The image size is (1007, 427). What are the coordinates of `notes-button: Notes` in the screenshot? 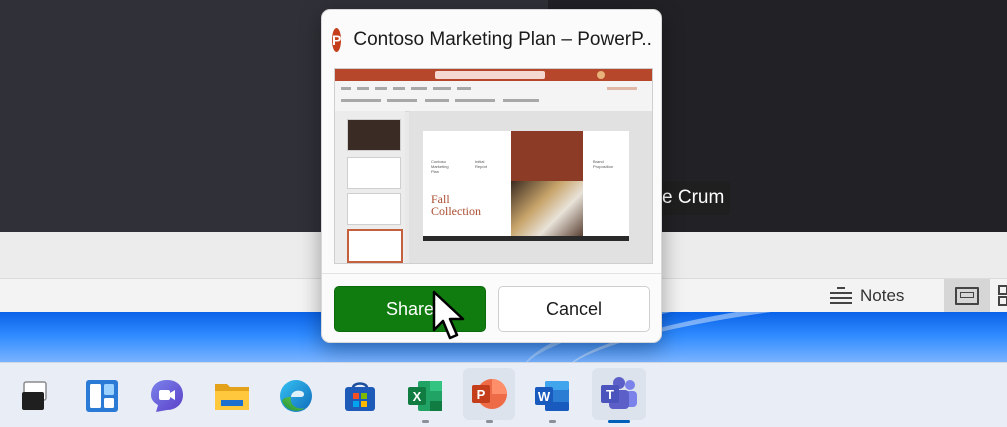 It's located at (867, 296).